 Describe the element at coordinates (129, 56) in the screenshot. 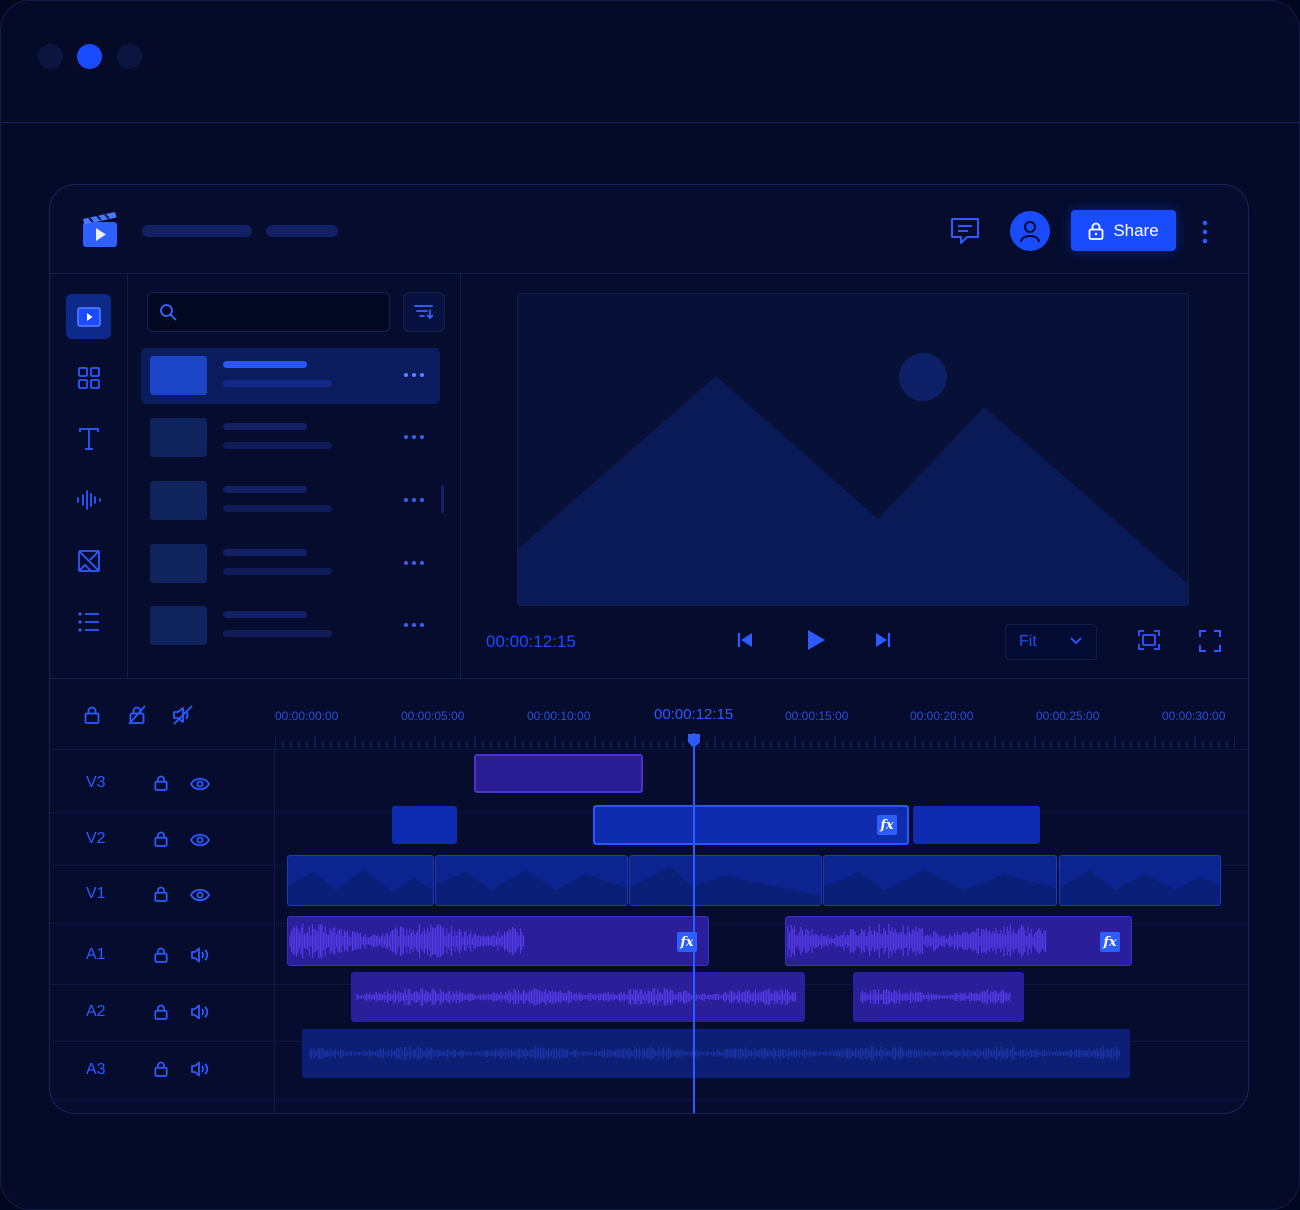

I see `window-maximize-dot` at that location.